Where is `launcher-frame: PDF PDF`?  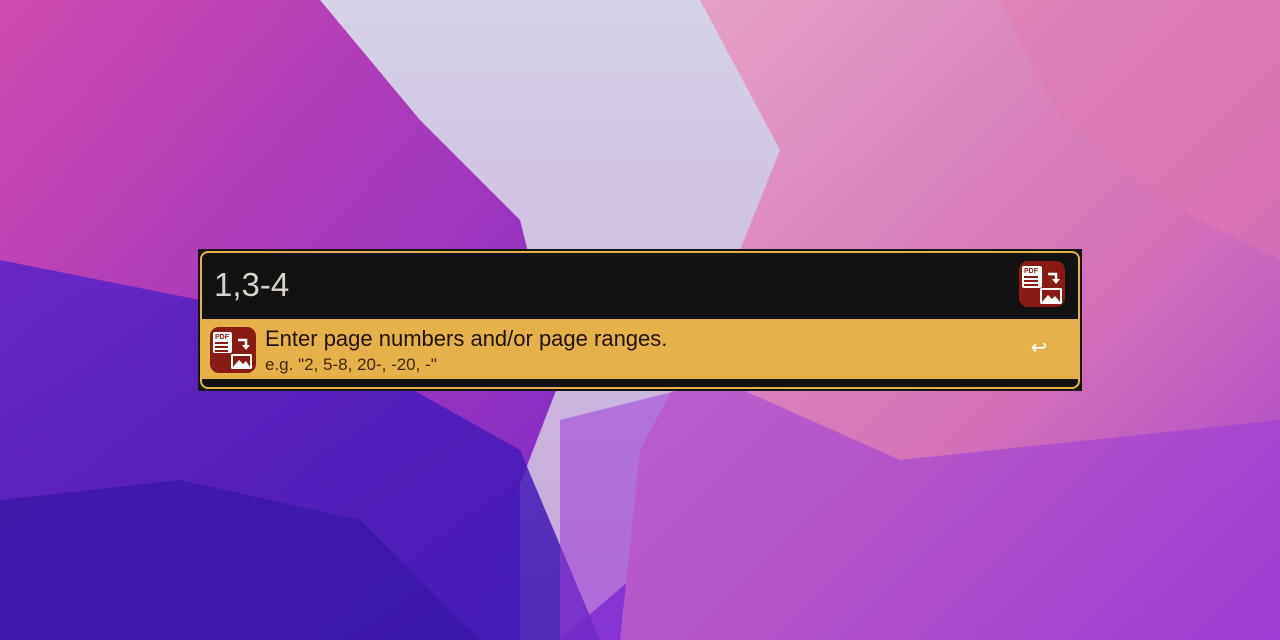 launcher-frame: PDF PDF is located at coordinates (640, 320).